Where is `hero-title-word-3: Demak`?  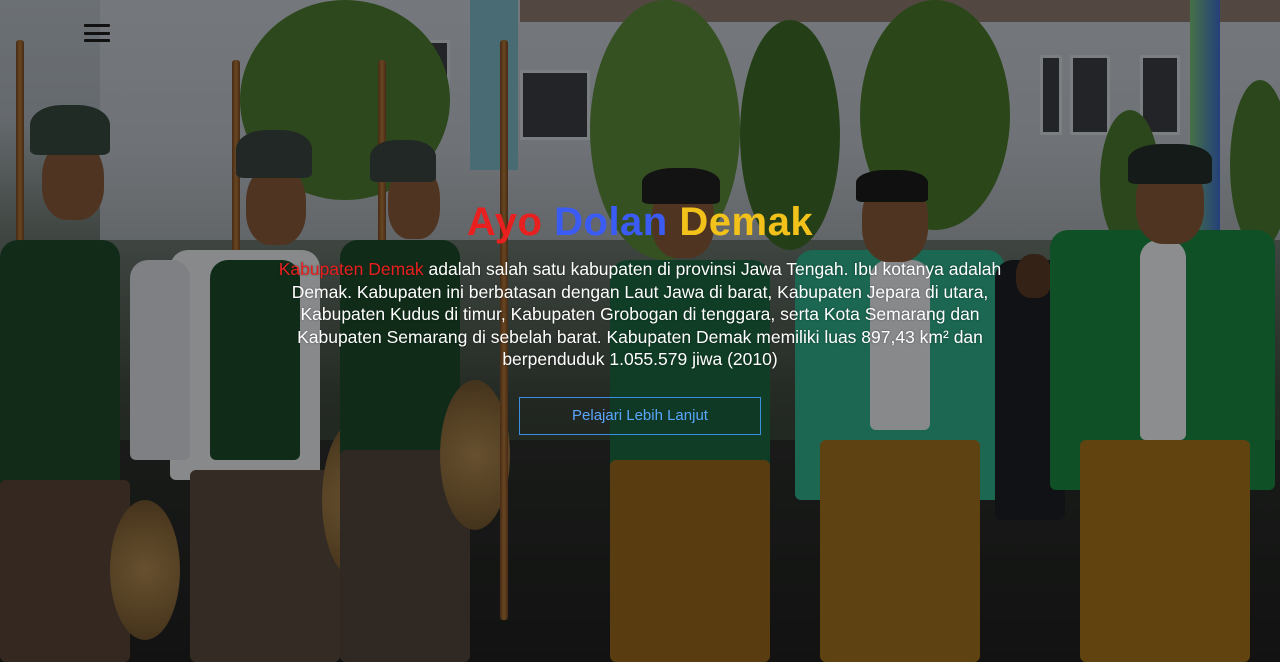
hero-title-word-3: Demak is located at coordinates (746, 222).